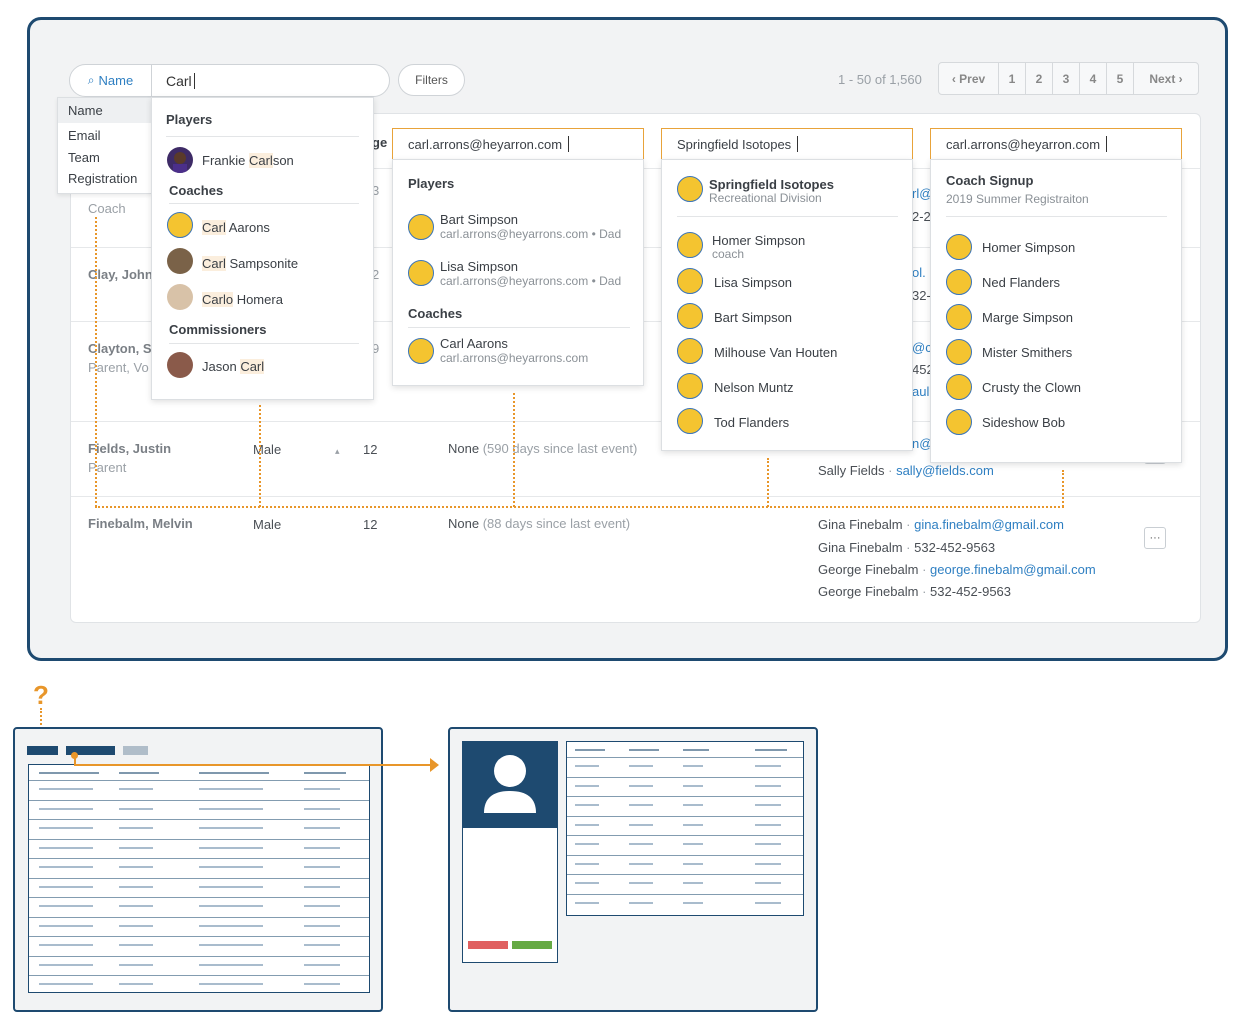 Image resolution: width=1259 pixels, height=1025 pixels. What do you see at coordinates (1093, 78) in the screenshot?
I see `page-4: 4` at bounding box center [1093, 78].